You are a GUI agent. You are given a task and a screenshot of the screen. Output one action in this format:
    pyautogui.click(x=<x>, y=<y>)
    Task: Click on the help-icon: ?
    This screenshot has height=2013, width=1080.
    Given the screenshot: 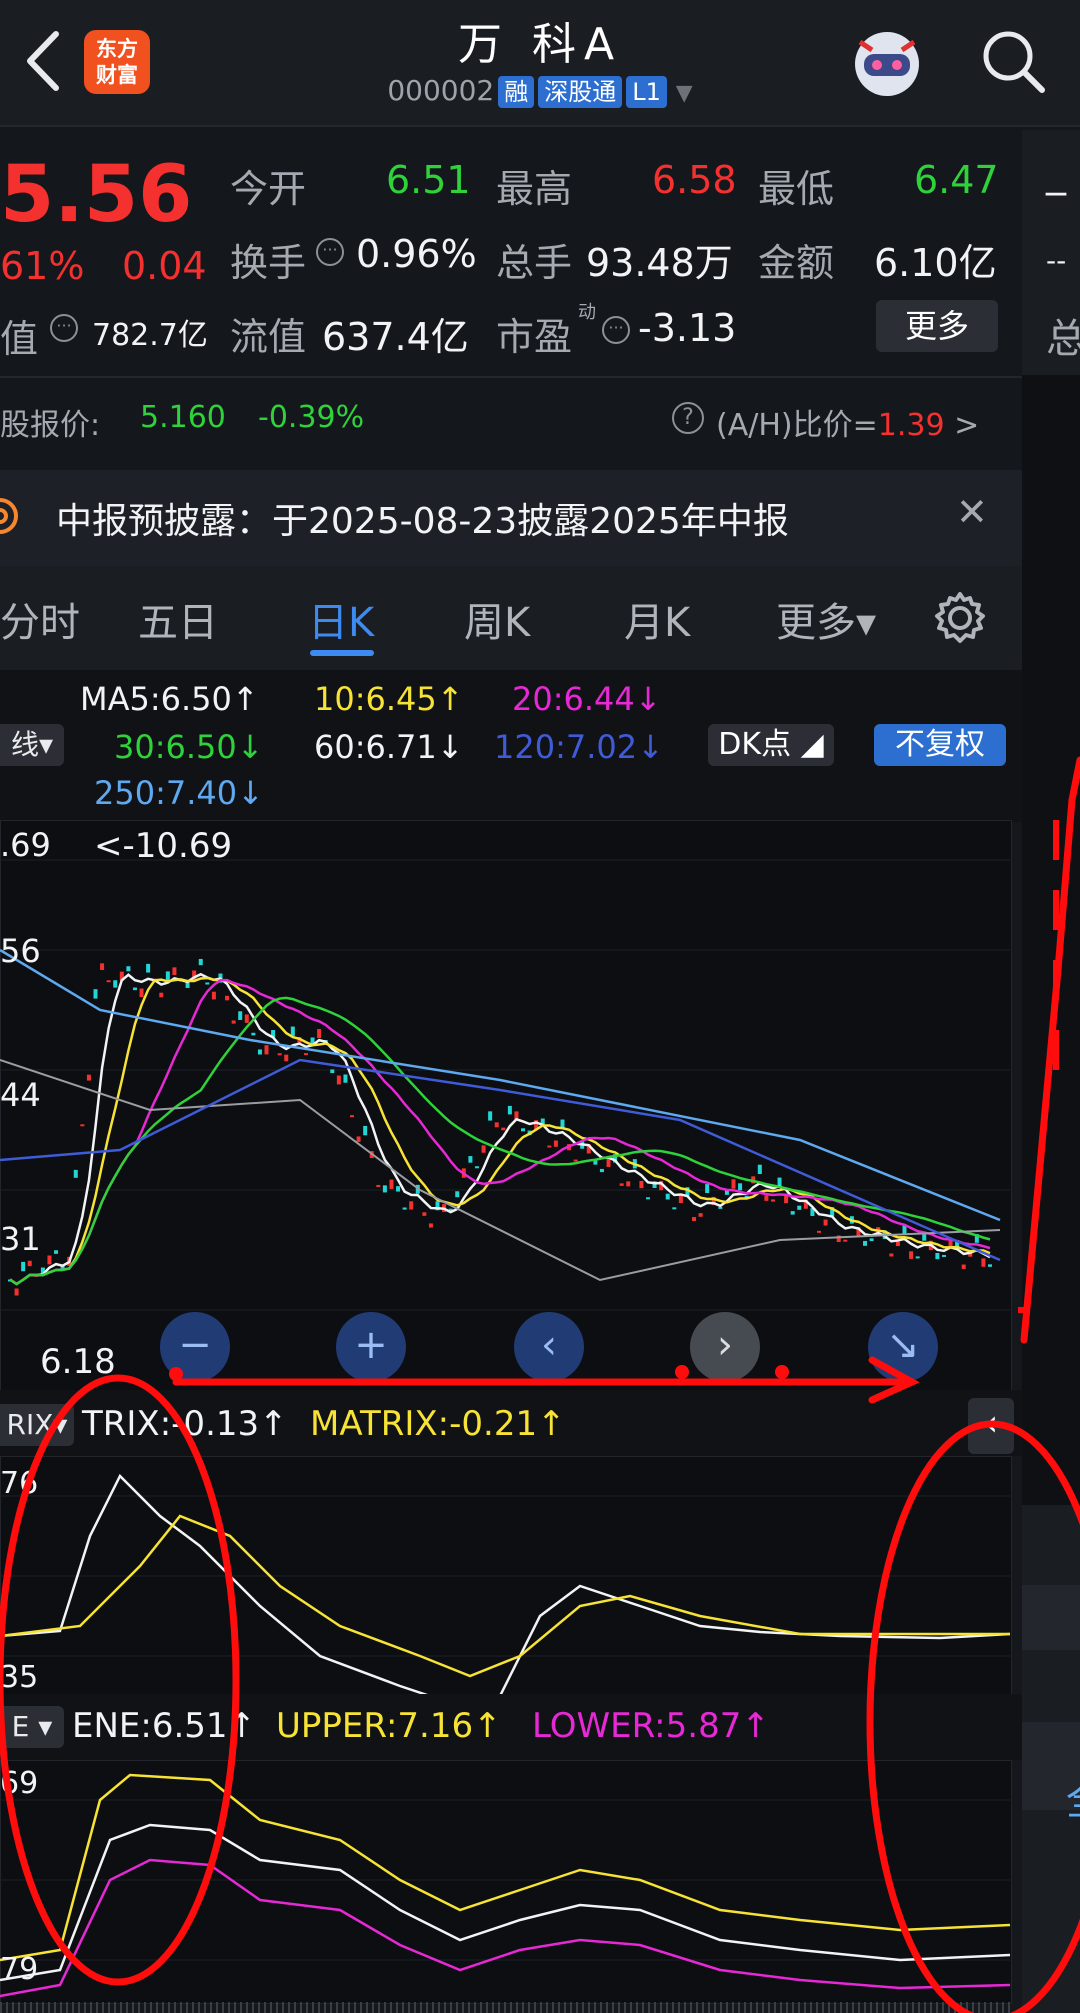 What is the action you would take?
    pyautogui.click(x=688, y=418)
    